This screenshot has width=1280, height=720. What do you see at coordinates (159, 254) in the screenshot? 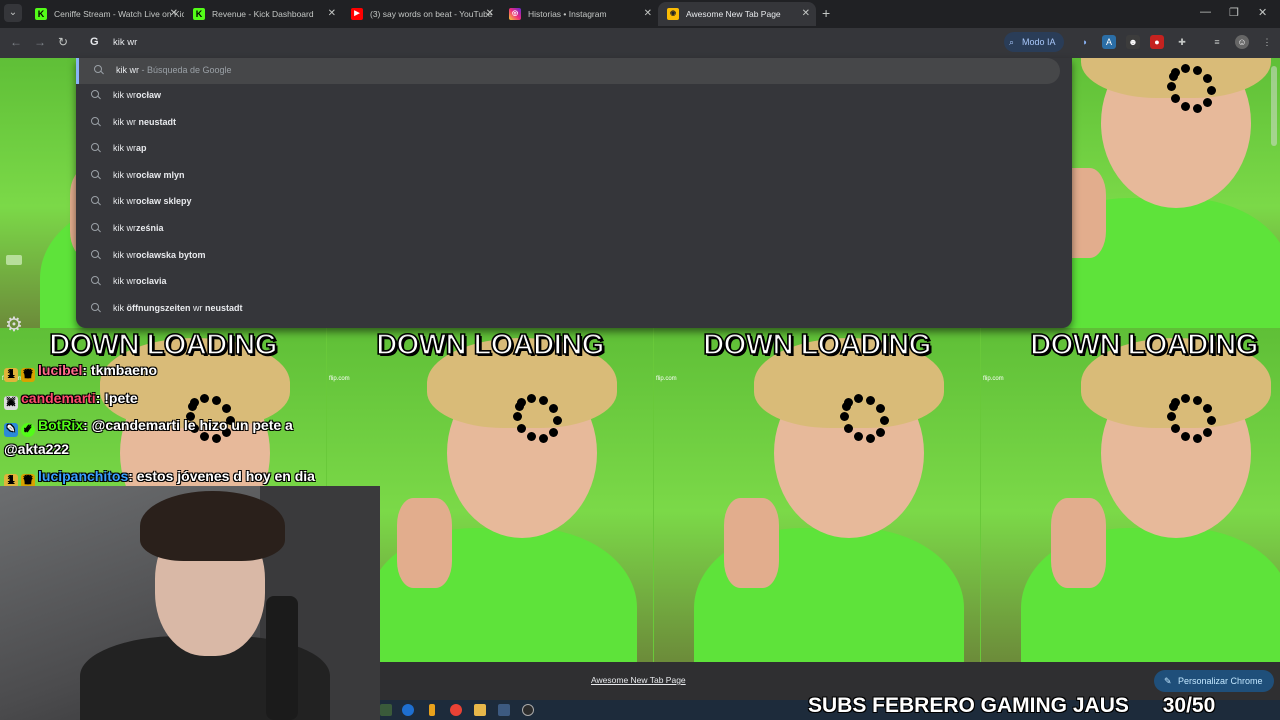
I see `suggestion-text: kik wrocławska bytom` at bounding box center [159, 254].